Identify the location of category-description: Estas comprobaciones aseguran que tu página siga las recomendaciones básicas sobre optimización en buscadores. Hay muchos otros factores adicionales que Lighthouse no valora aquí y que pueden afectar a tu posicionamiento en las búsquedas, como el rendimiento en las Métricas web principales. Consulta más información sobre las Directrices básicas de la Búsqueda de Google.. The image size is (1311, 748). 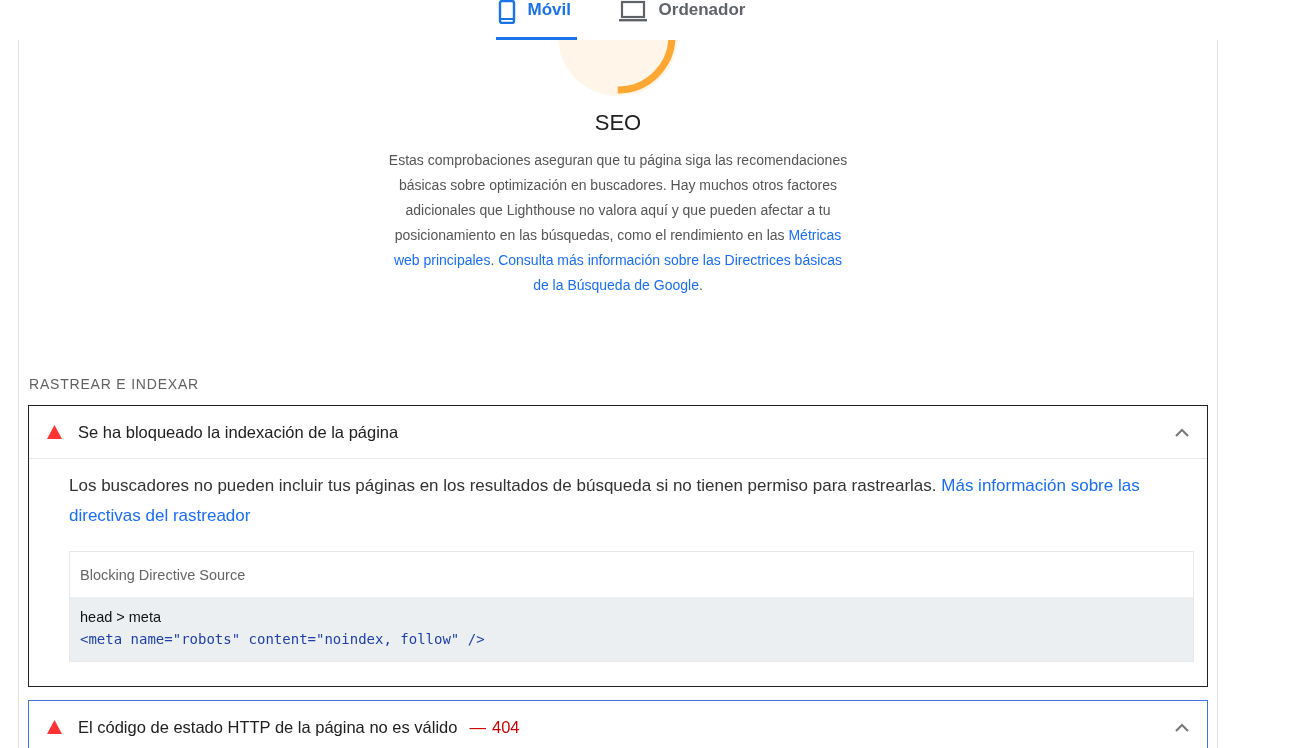
(618, 223).